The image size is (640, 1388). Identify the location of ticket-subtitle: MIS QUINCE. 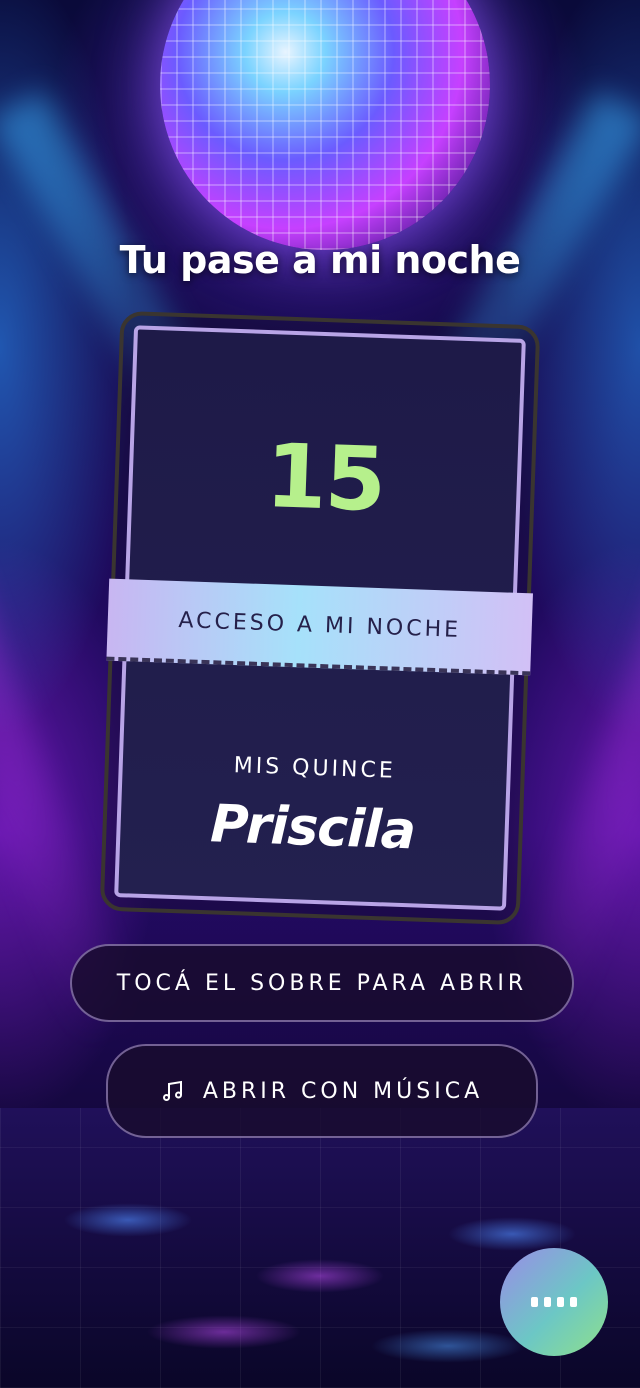
(315, 768).